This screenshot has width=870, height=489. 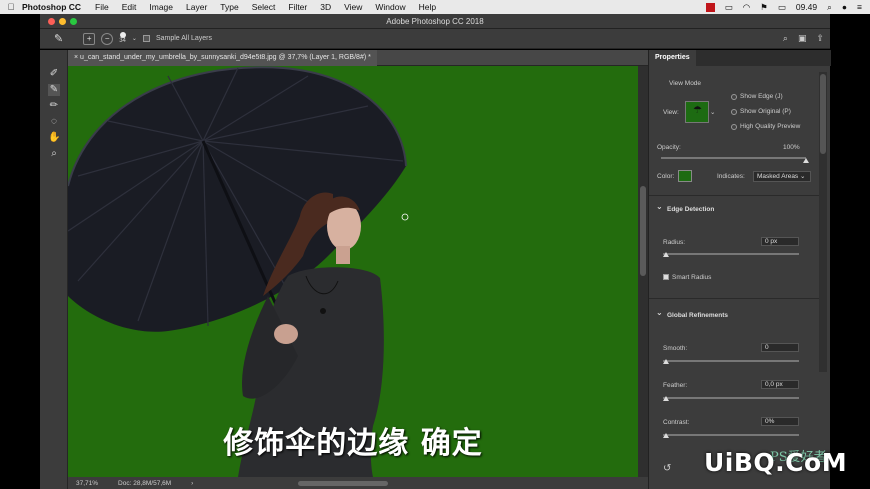 I want to click on radius-slider, so click(x=731, y=254).